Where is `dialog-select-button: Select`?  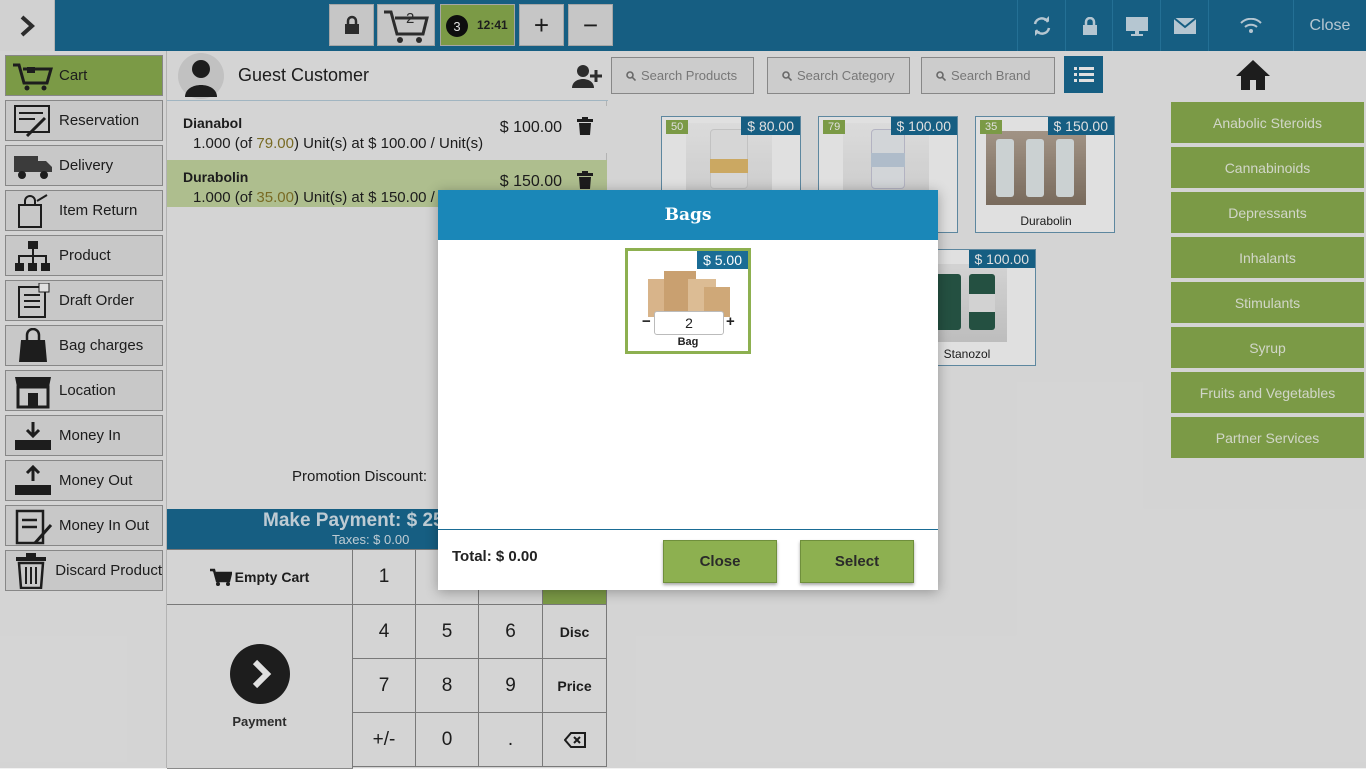
dialog-select-button: Select is located at coordinates (857, 561).